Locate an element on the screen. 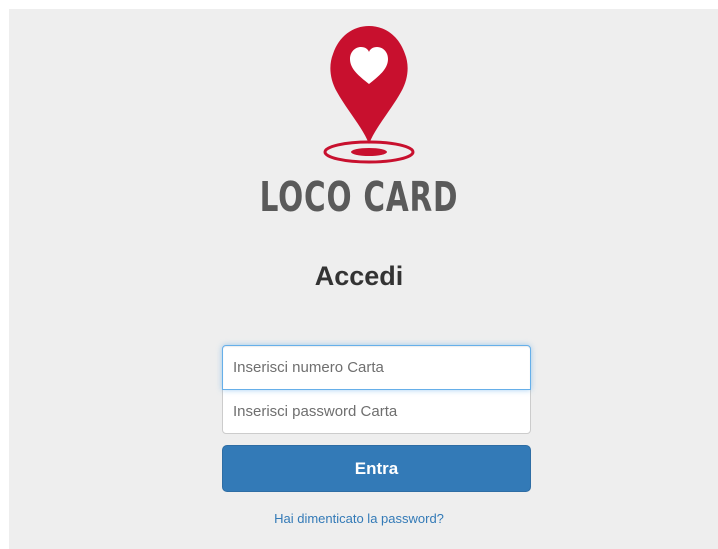 Image resolution: width=718 pixels, height=549 pixels. login-button: Entra is located at coordinates (376, 468).